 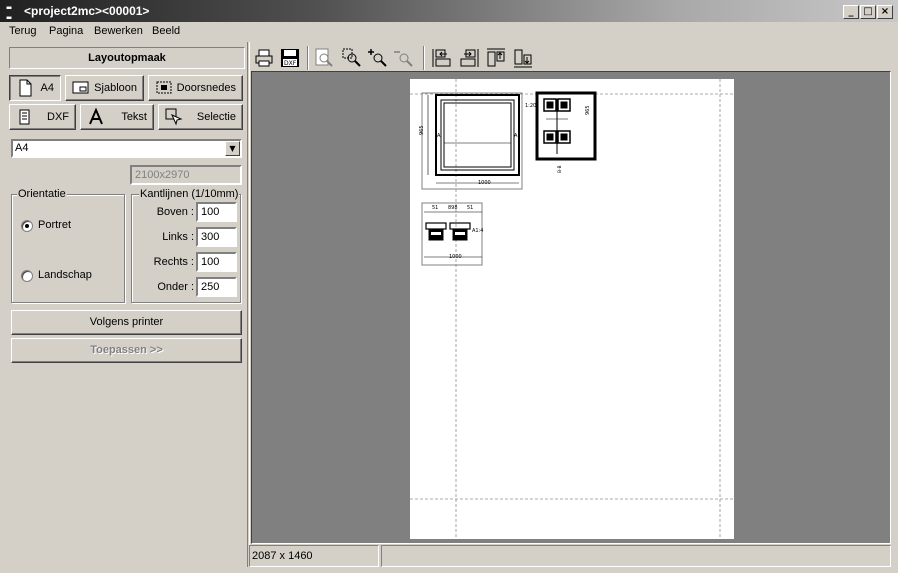 I want to click on text-icon, so click(x=96, y=116).